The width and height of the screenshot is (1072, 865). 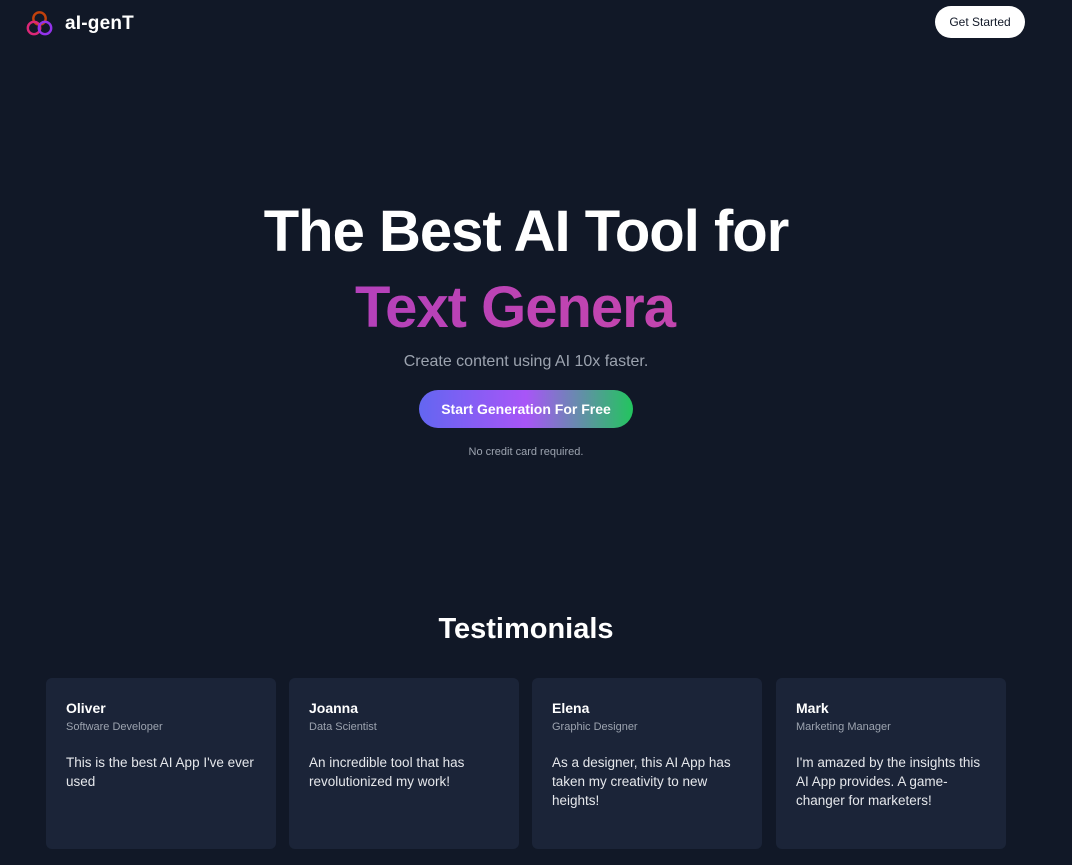 What do you see at coordinates (86, 708) in the screenshot?
I see `testimonial-name: Oliver` at bounding box center [86, 708].